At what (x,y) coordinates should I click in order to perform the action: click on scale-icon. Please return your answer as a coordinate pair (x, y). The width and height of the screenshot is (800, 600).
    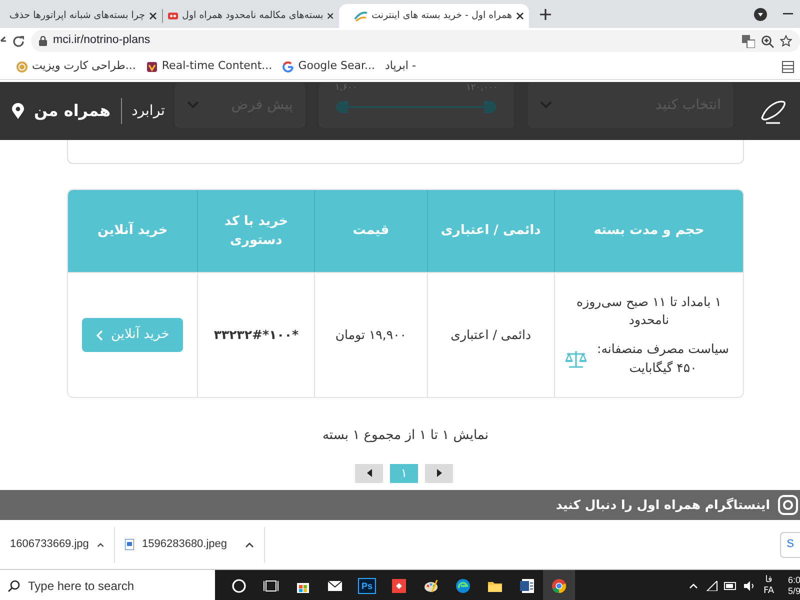
    Looking at the image, I should click on (576, 358).